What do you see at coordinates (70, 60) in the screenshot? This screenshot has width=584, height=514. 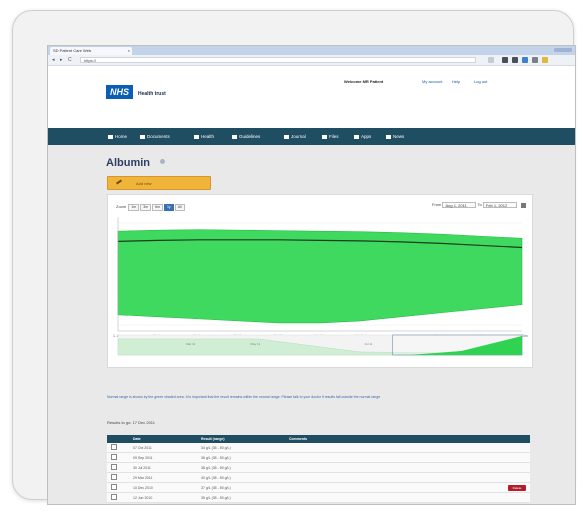 I see `reload-icon: C` at bounding box center [70, 60].